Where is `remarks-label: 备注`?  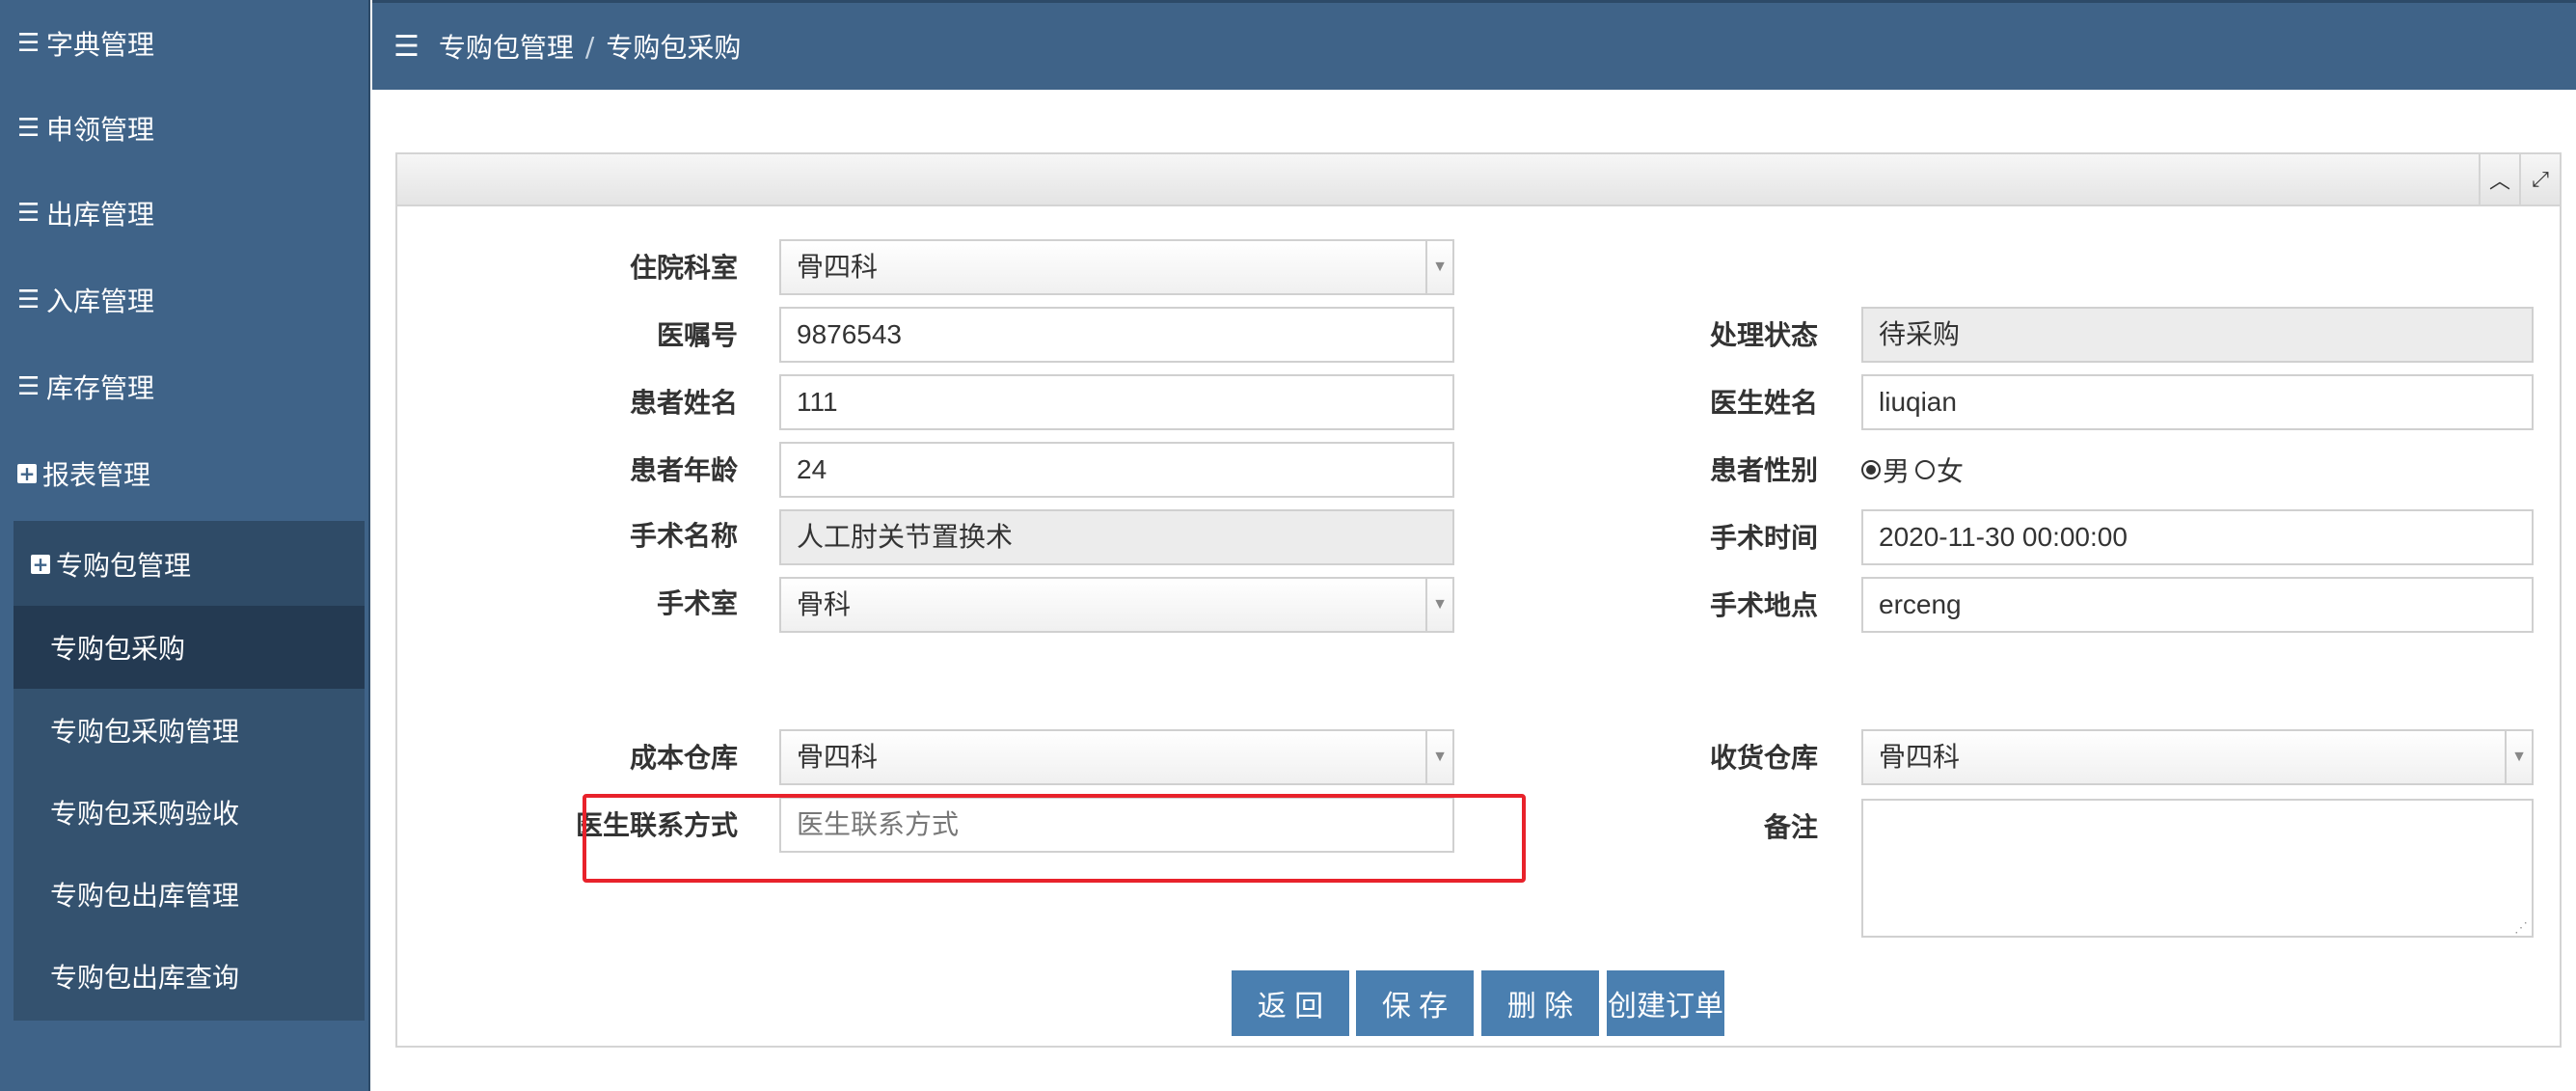
remarks-label: 备注 is located at coordinates (1790, 827).